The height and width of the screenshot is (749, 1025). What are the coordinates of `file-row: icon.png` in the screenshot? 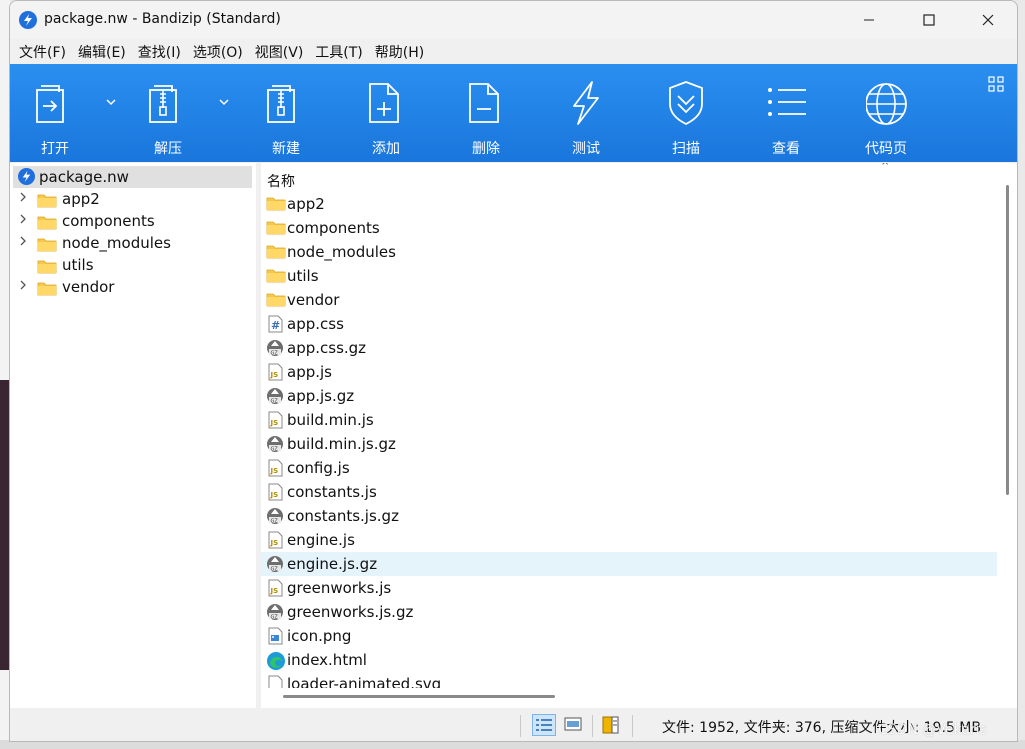 It's located at (629, 636).